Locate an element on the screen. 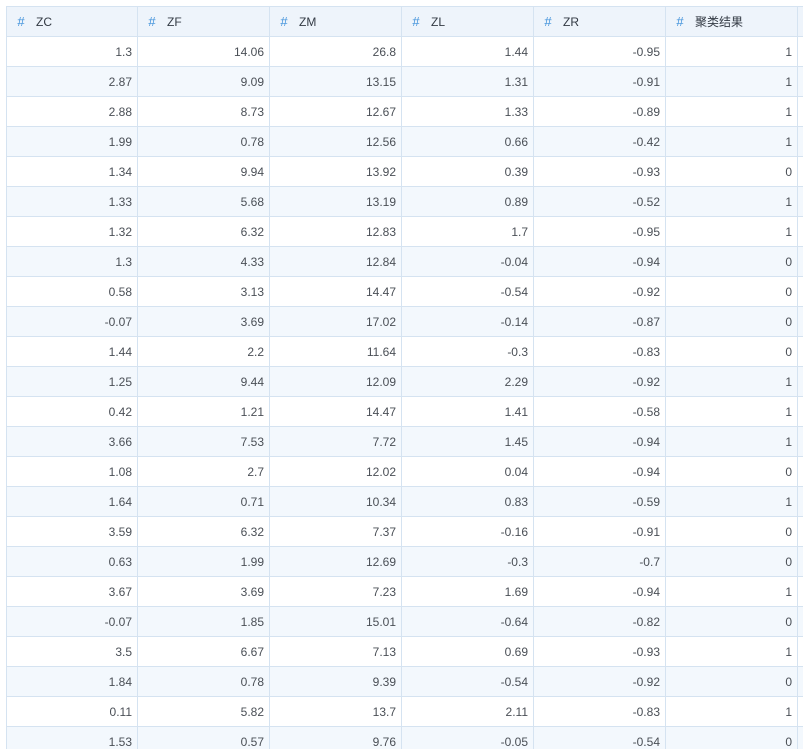 This screenshot has width=803, height=749. table-row: 1.34 9.94 13.92 0.39 -0.93 0 is located at coordinates (404, 171).